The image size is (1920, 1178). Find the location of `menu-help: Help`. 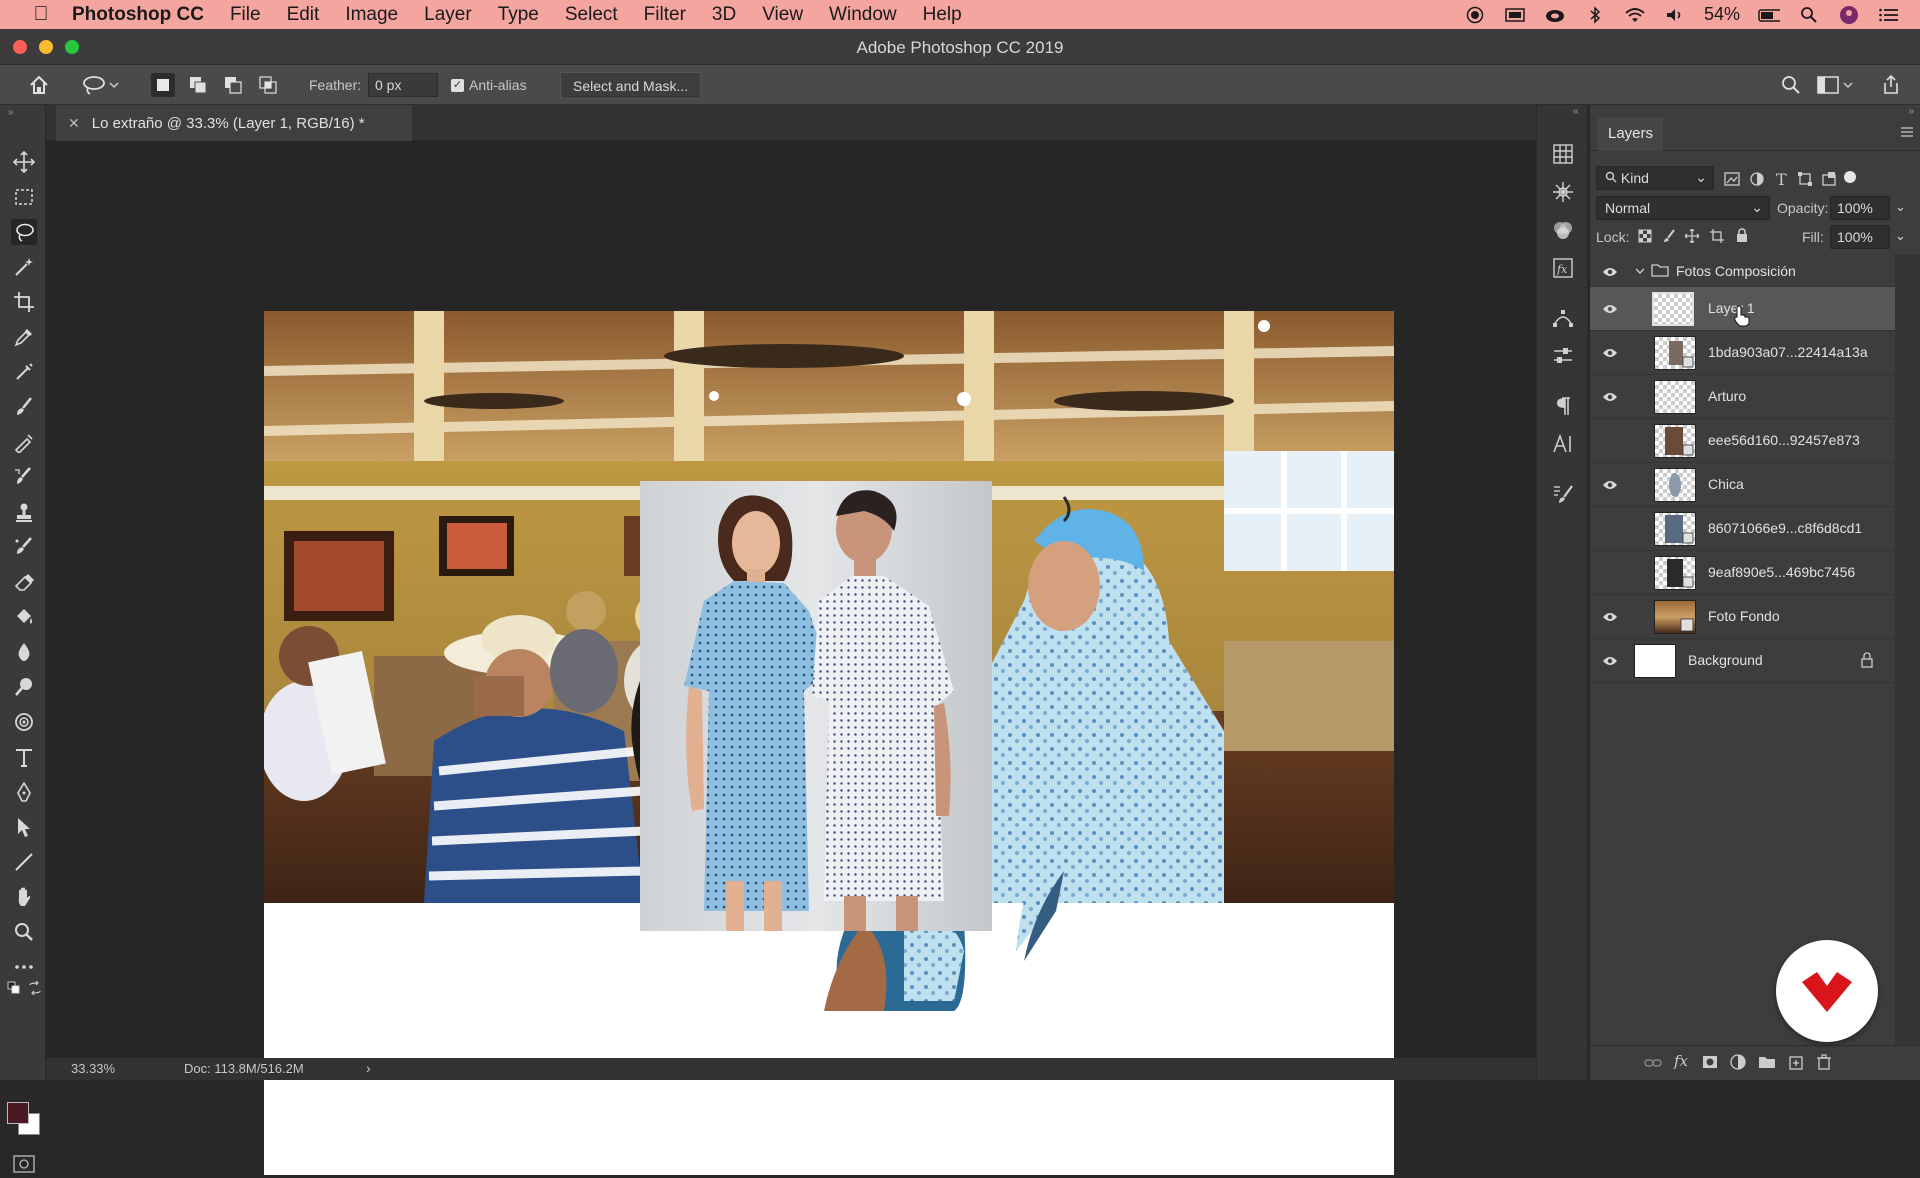

menu-help: Help is located at coordinates (942, 15).